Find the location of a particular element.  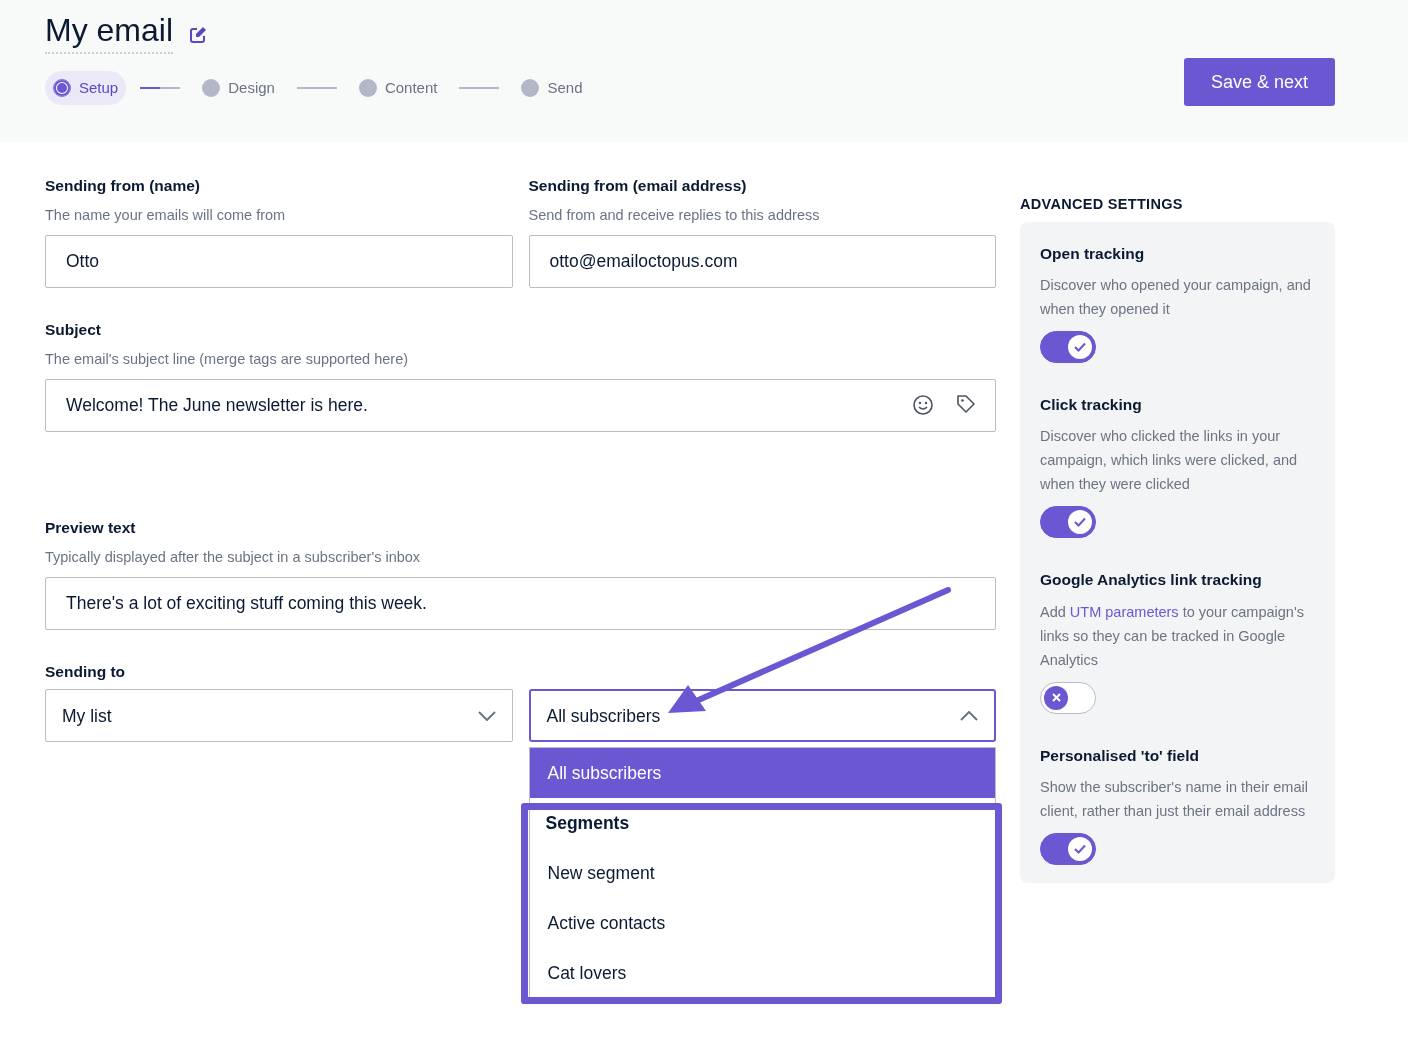

dropdown-option: Active contacts is located at coordinates (762, 923).